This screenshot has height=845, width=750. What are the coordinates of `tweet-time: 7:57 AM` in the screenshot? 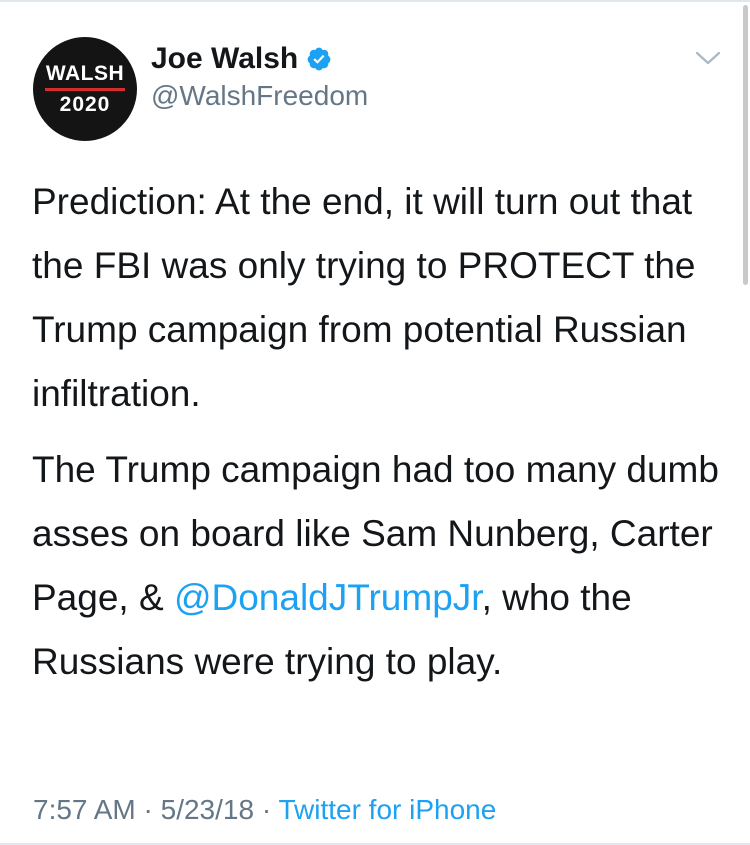 It's located at (84, 809).